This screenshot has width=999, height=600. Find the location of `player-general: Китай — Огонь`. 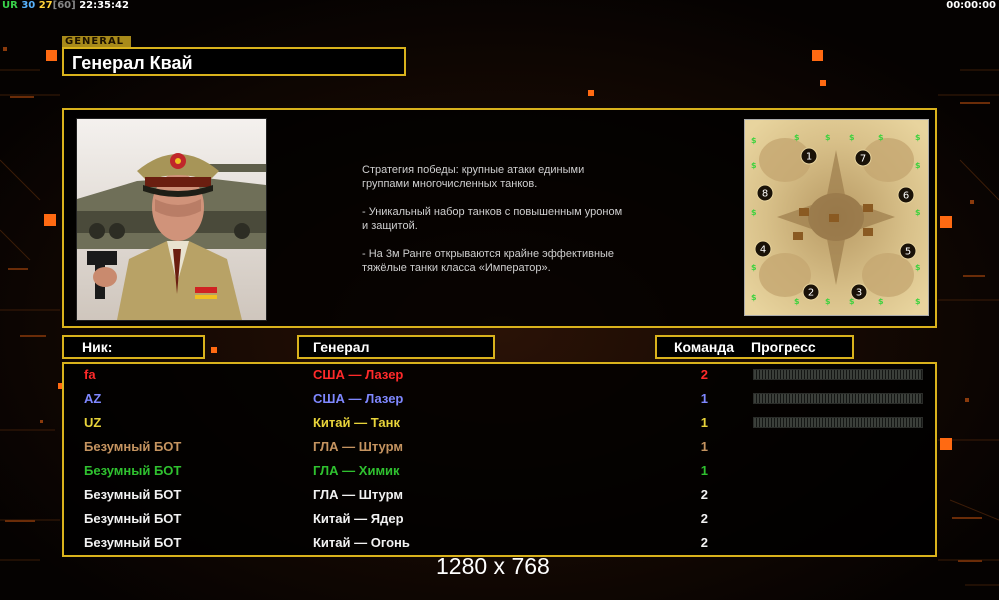

player-general: Китай — Огонь is located at coordinates (361, 543).